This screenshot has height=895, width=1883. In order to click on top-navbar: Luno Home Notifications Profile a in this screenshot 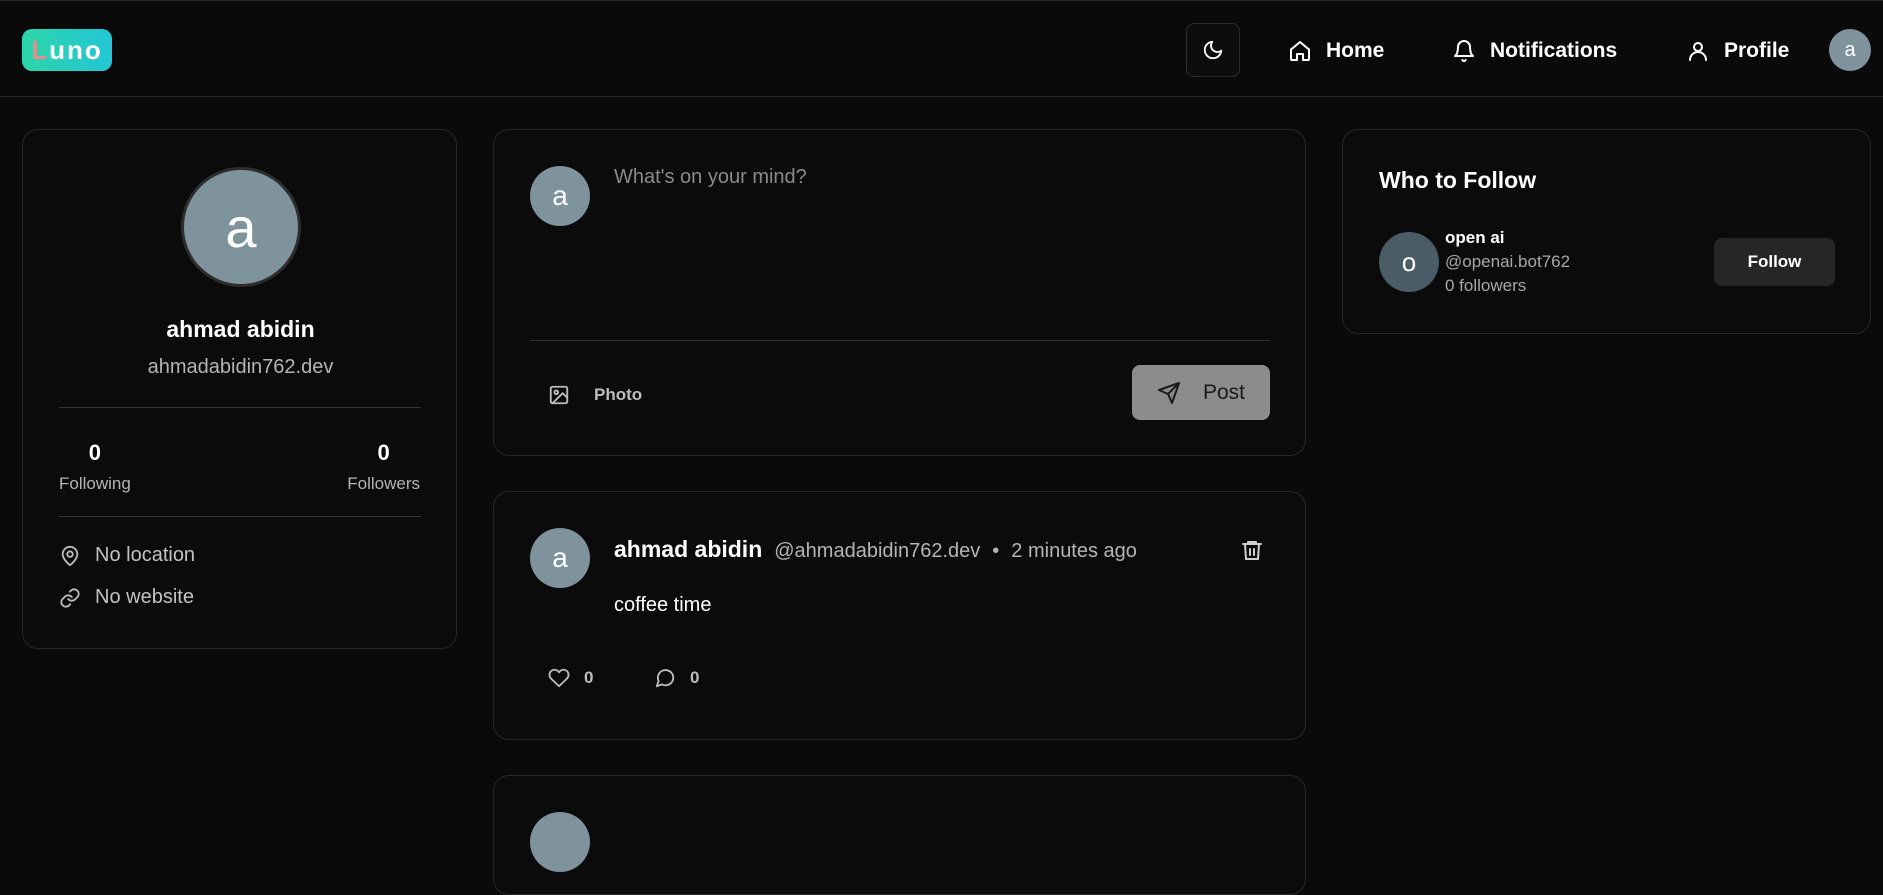, I will do `click(941, 48)`.